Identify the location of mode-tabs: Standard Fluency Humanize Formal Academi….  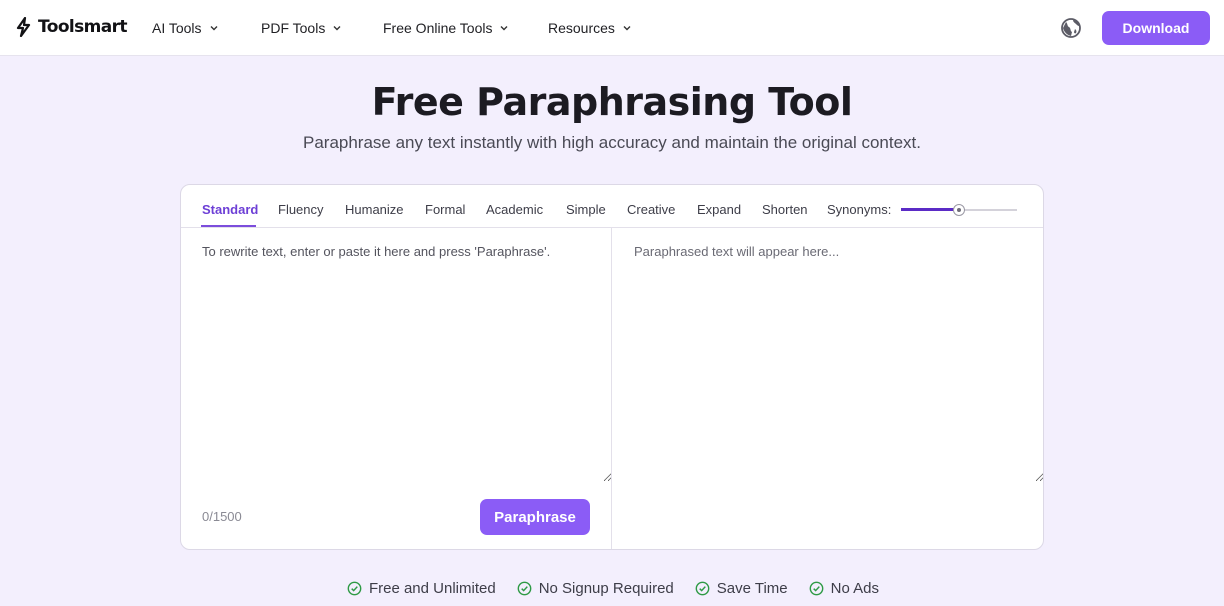
(612, 206).